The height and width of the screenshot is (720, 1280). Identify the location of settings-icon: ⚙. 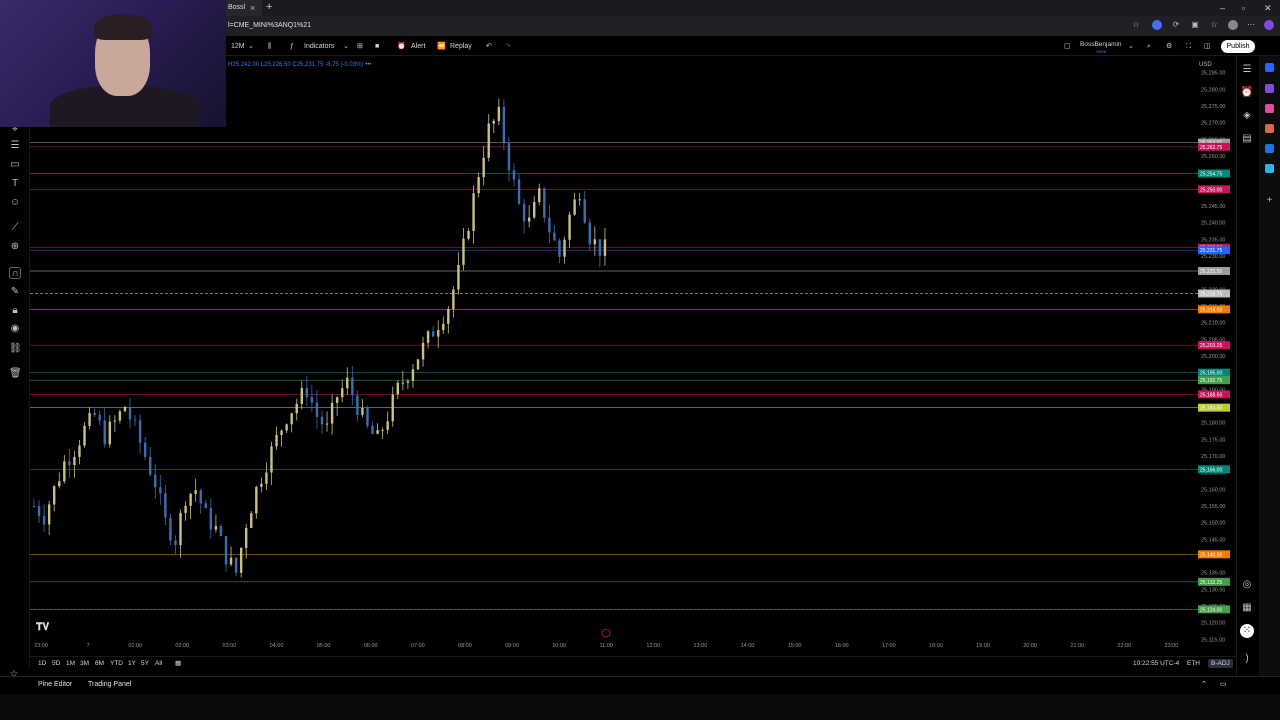
(1169, 46).